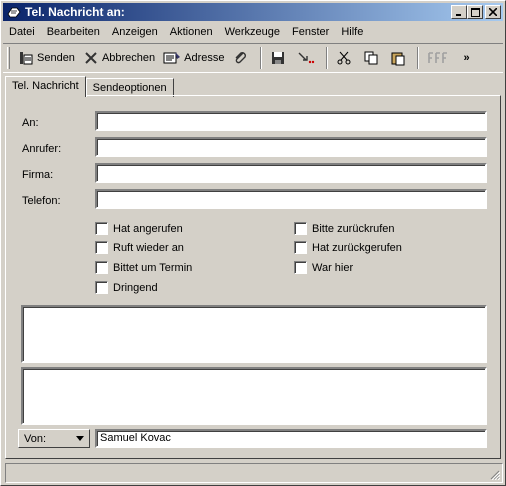  What do you see at coordinates (153, 267) in the screenshot?
I see `checkbox-label: Bittet um Termin` at bounding box center [153, 267].